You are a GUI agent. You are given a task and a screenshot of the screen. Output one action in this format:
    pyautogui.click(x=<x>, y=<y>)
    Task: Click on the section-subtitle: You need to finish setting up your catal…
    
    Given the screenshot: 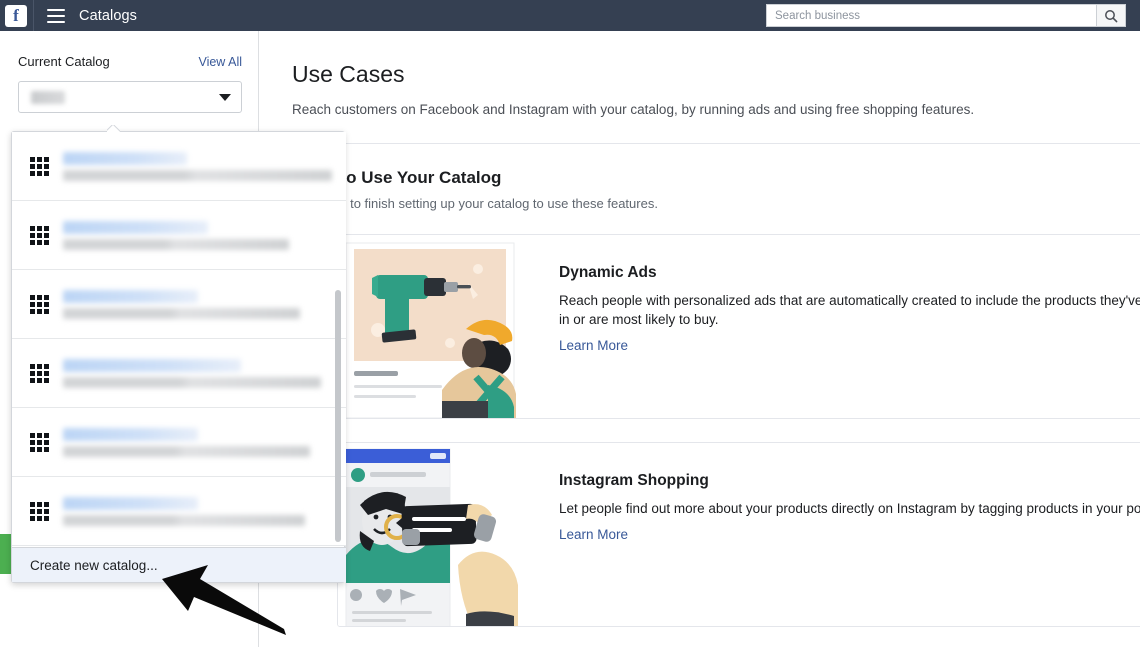 What is the action you would take?
    pyautogui.click(x=475, y=203)
    